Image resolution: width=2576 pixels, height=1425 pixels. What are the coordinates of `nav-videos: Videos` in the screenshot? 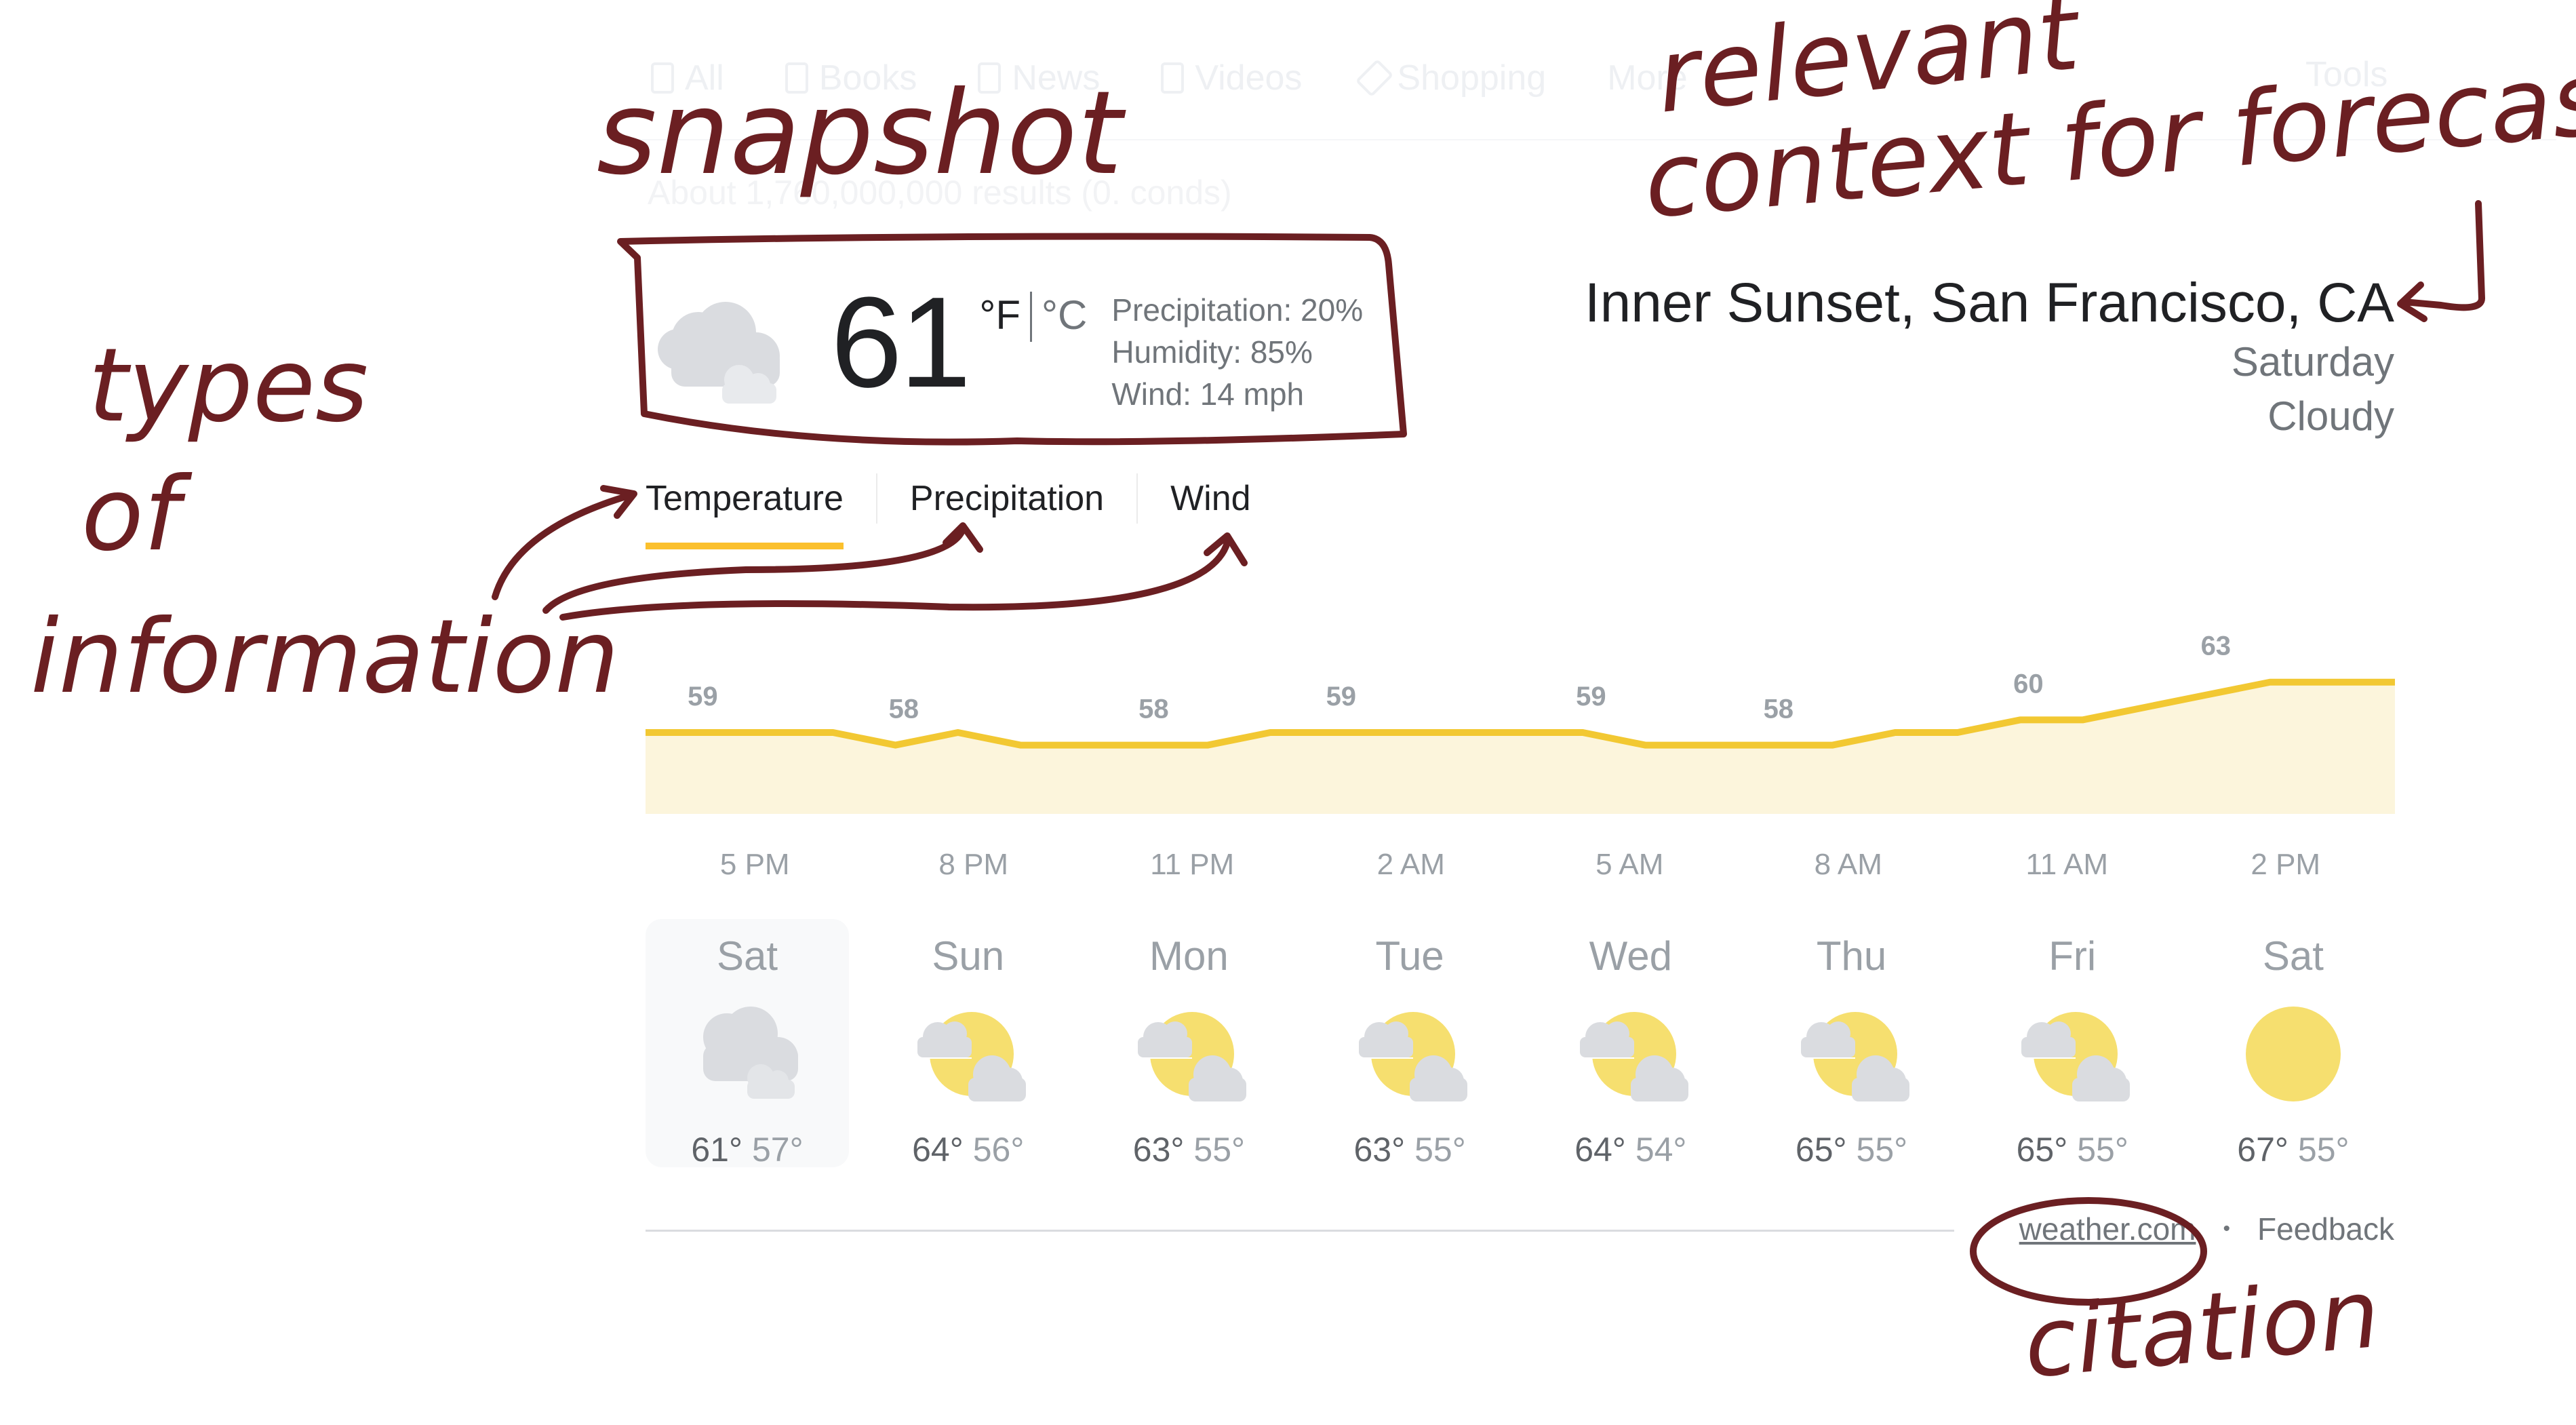 It's located at (1231, 78).